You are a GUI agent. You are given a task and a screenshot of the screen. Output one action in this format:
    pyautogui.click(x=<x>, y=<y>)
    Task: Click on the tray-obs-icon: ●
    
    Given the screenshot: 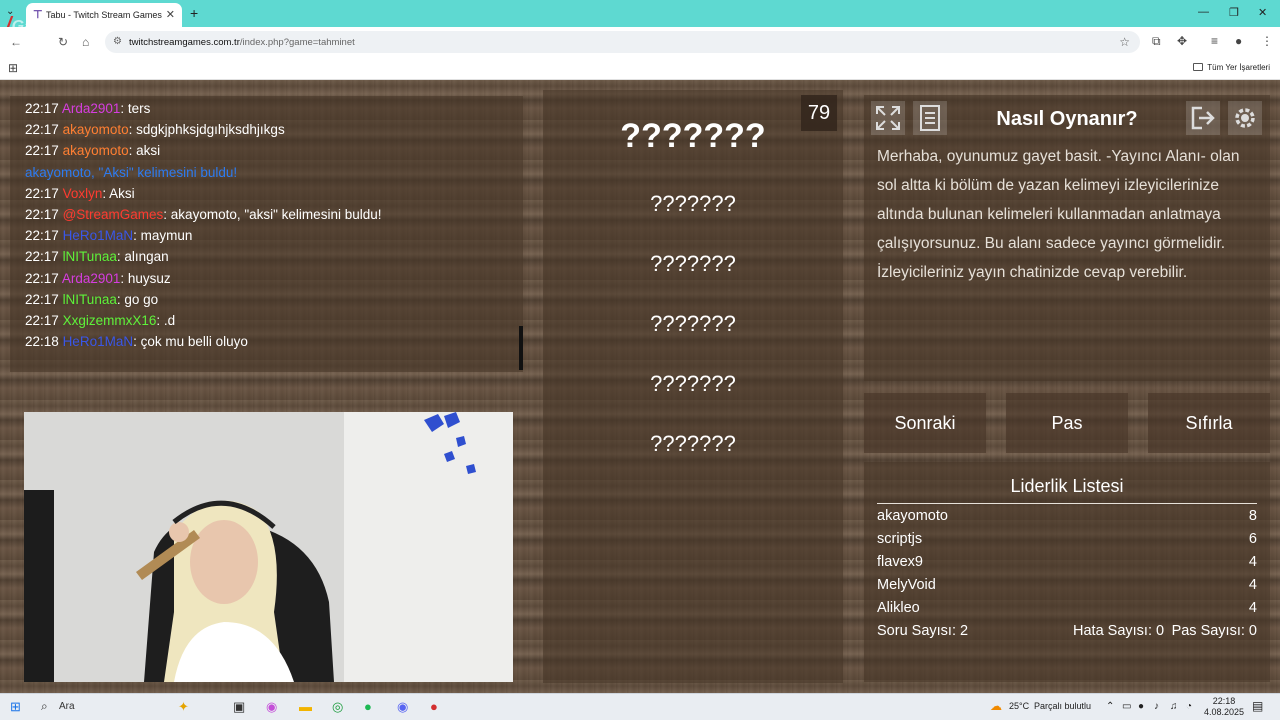 What is the action you would take?
    pyautogui.click(x=1141, y=706)
    